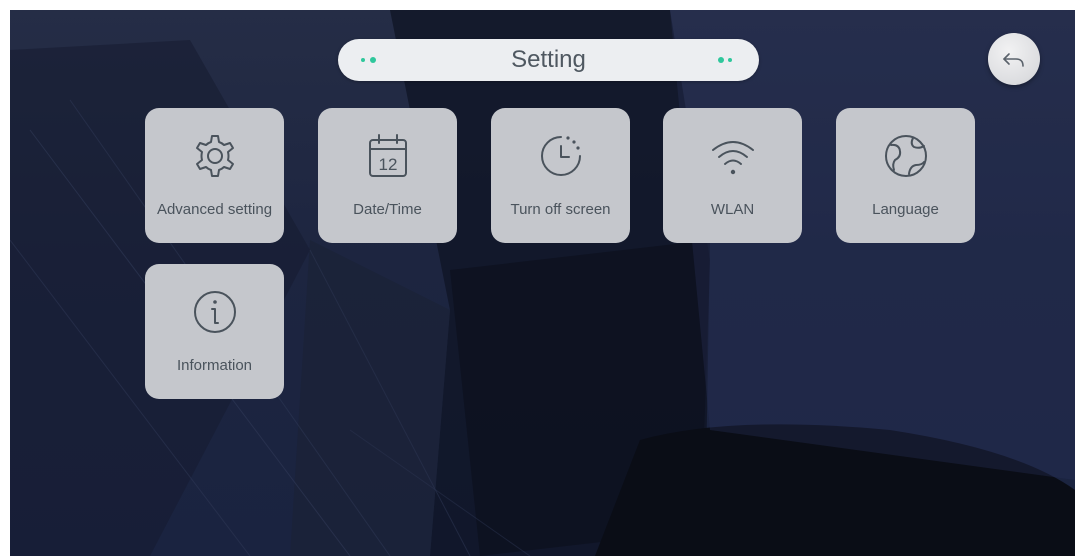 The height and width of the screenshot is (556, 1075). I want to click on tile-advanced-setting: Advanced setting, so click(214, 175).